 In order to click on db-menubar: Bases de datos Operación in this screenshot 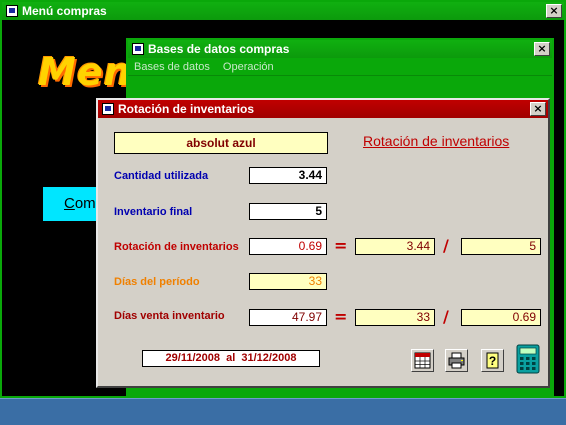, I will do `click(340, 67)`.